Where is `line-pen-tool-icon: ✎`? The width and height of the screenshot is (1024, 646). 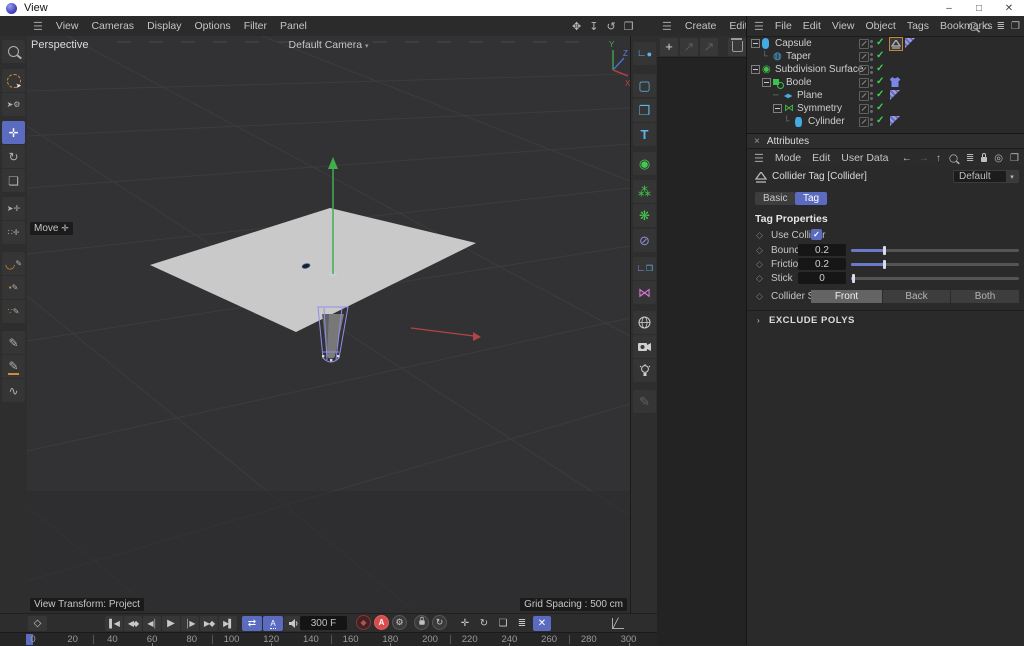
line-pen-tool-icon: ✎ is located at coordinates (13, 366).